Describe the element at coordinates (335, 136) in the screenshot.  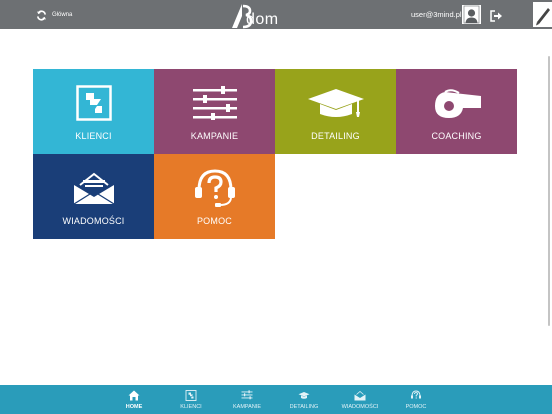
I see `tile-label: DETAILING` at that location.